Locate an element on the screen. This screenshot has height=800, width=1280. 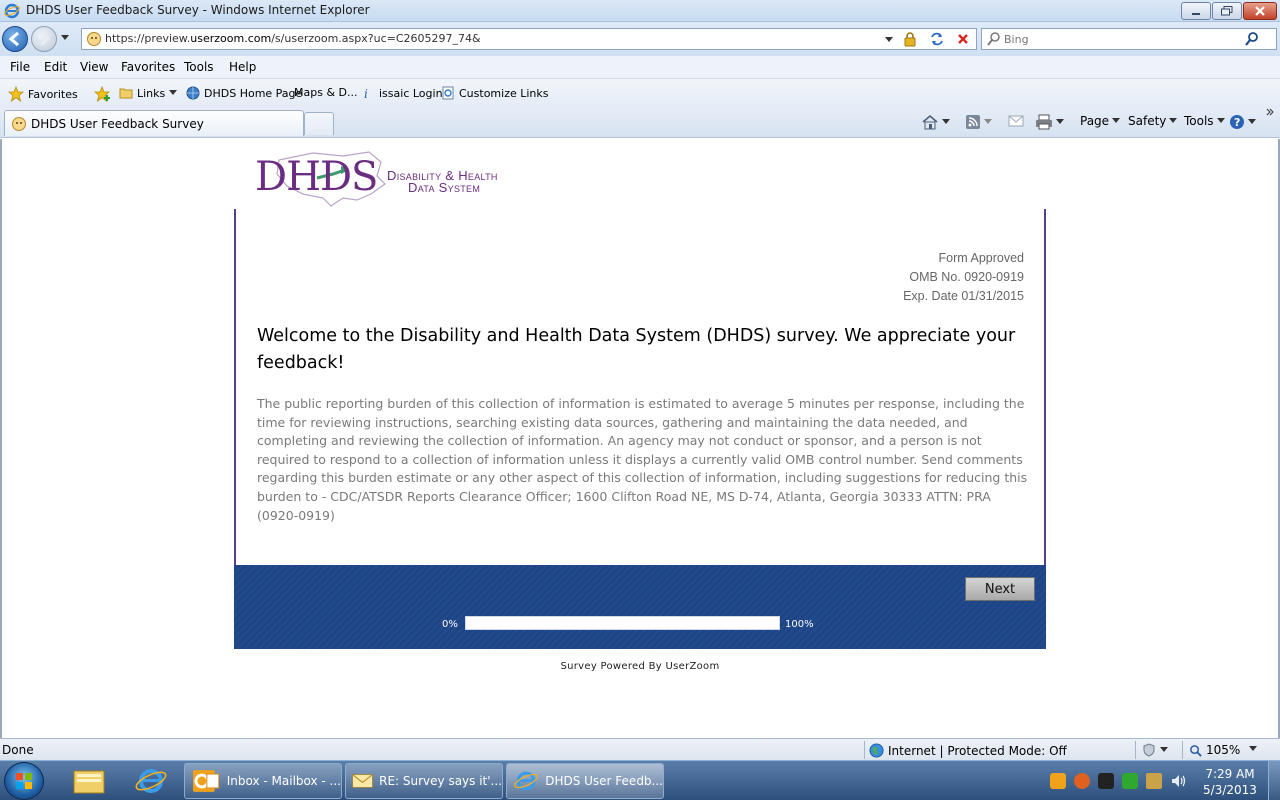
progress-min-label: 0% is located at coordinates (450, 624).